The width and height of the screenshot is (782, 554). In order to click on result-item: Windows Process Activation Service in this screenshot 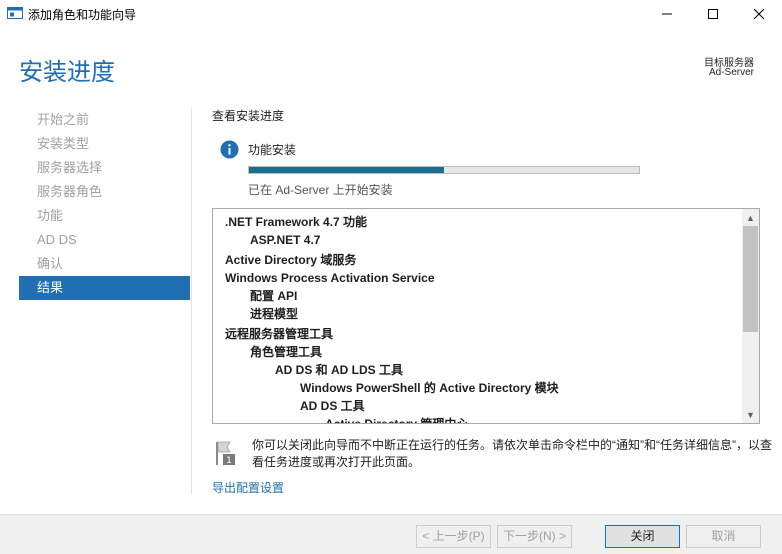, I will do `click(330, 278)`.